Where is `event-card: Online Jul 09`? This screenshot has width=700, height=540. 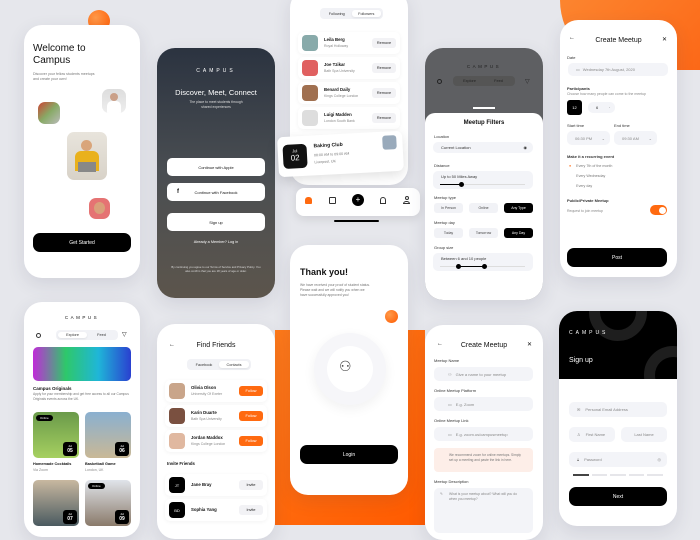
event-card: Online Jul 09 is located at coordinates (108, 503).